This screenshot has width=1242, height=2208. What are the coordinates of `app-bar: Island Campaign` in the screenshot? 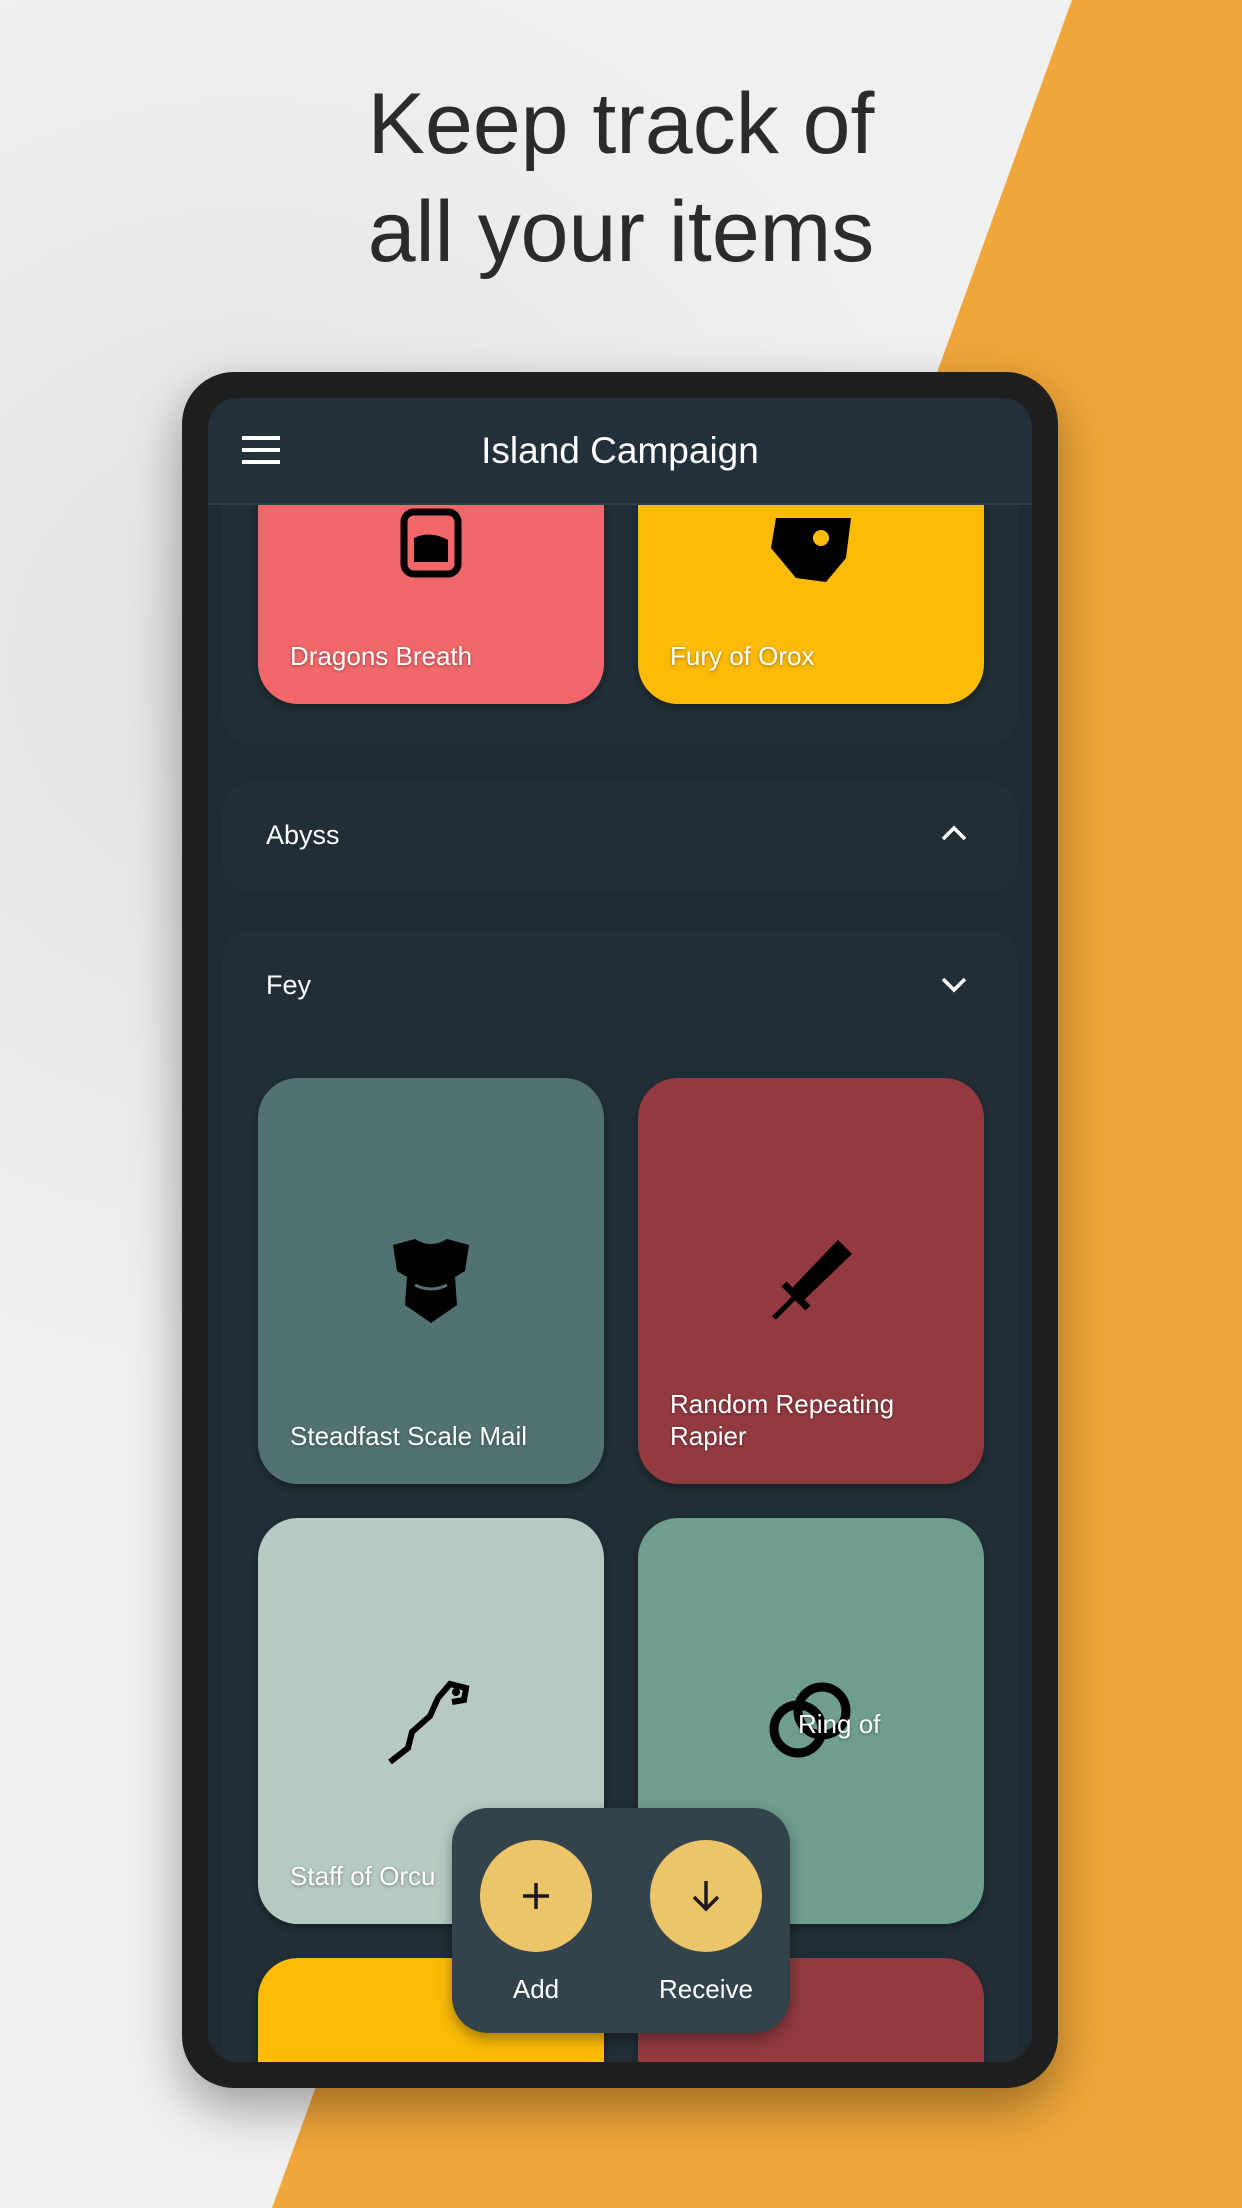 It's located at (620, 451).